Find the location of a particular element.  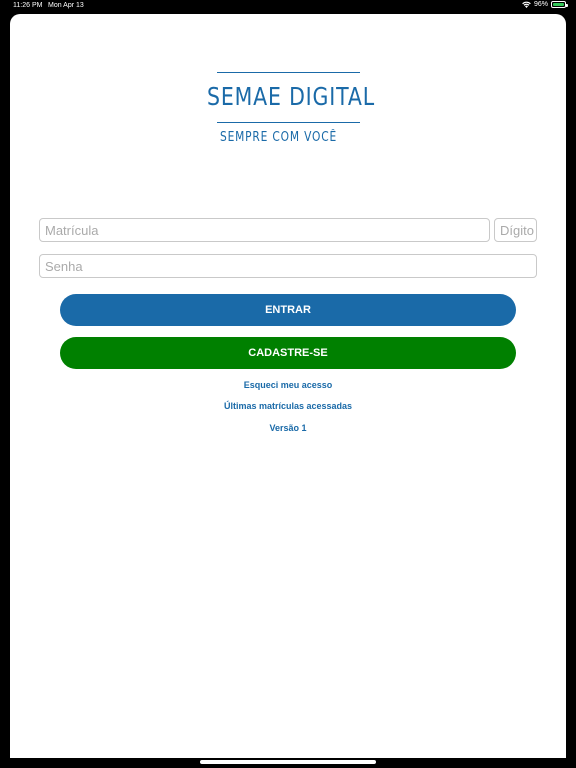

logo-wordmark: SEMAE DIGITAL is located at coordinates (291, 96).